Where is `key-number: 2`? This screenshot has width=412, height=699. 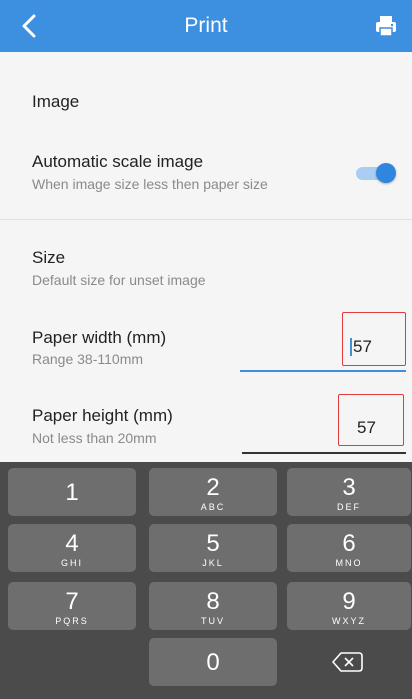 key-number: 2 is located at coordinates (213, 487).